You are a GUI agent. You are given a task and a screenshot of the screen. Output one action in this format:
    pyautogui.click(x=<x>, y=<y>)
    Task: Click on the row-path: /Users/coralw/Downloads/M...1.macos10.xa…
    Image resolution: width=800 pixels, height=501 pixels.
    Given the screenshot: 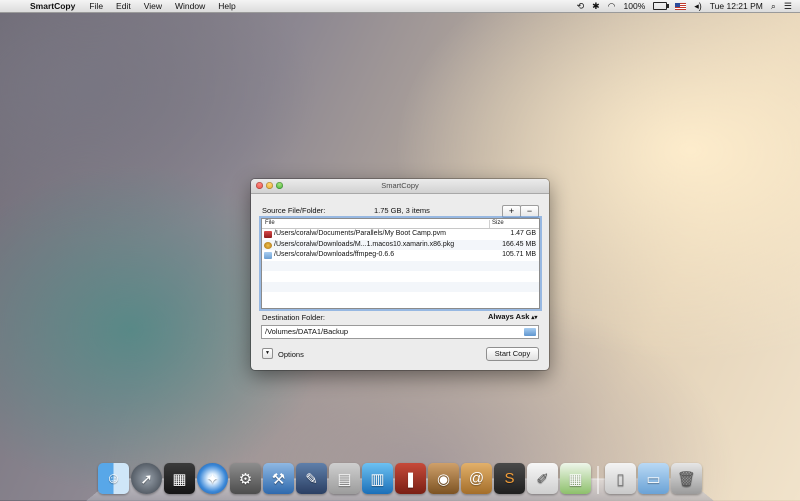 What is the action you would take?
    pyautogui.click(x=364, y=244)
    